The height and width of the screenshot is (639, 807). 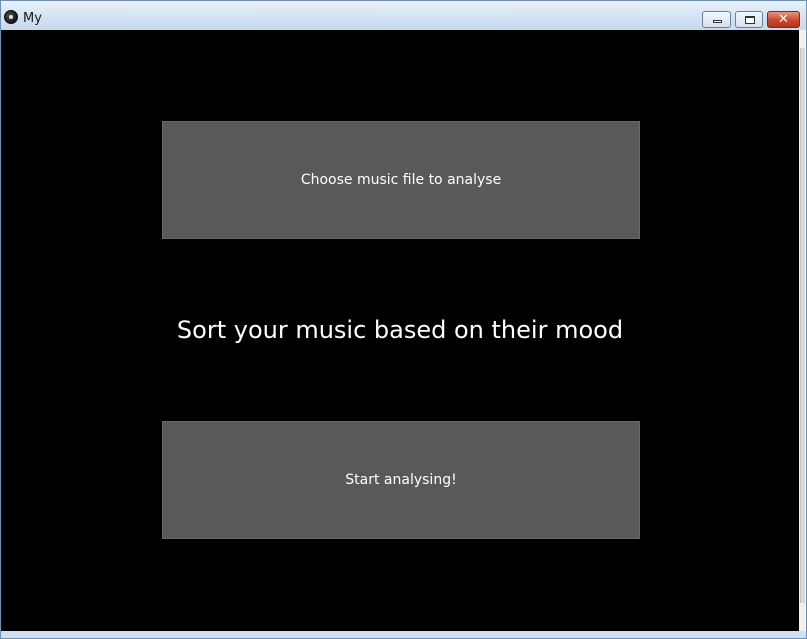 I want to click on window-title: My, so click(x=32, y=18).